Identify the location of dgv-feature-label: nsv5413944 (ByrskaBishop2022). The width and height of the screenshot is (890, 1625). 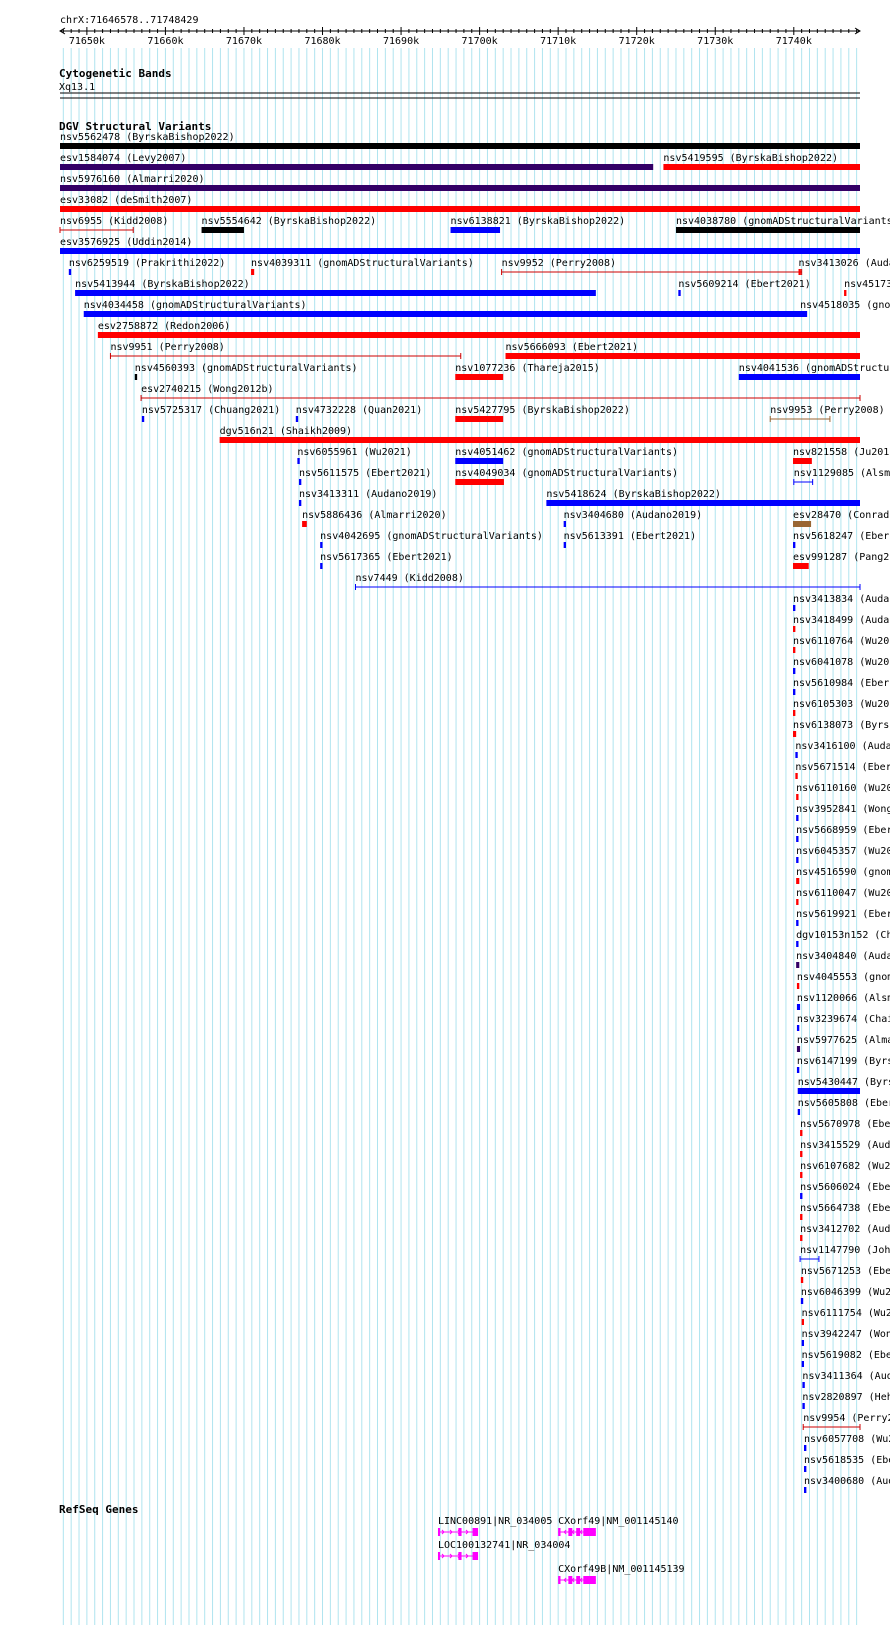
(162, 284).